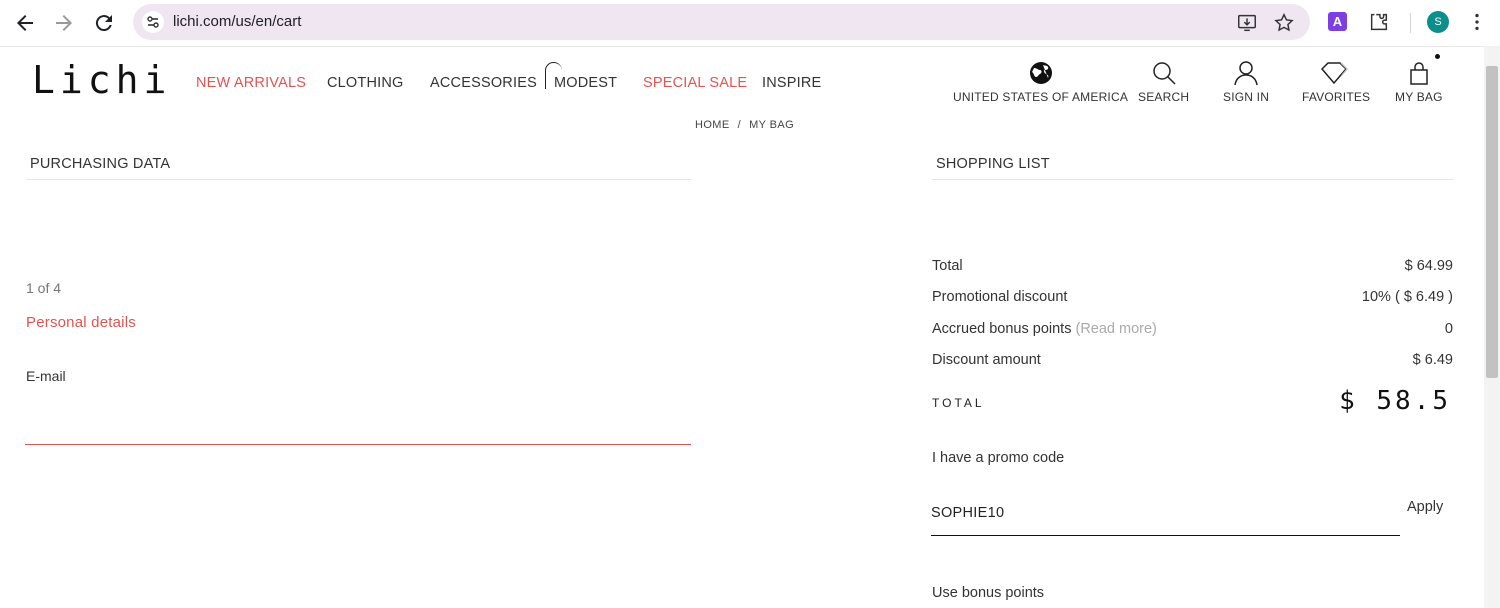  I want to click on forward-icon, so click(64, 23).